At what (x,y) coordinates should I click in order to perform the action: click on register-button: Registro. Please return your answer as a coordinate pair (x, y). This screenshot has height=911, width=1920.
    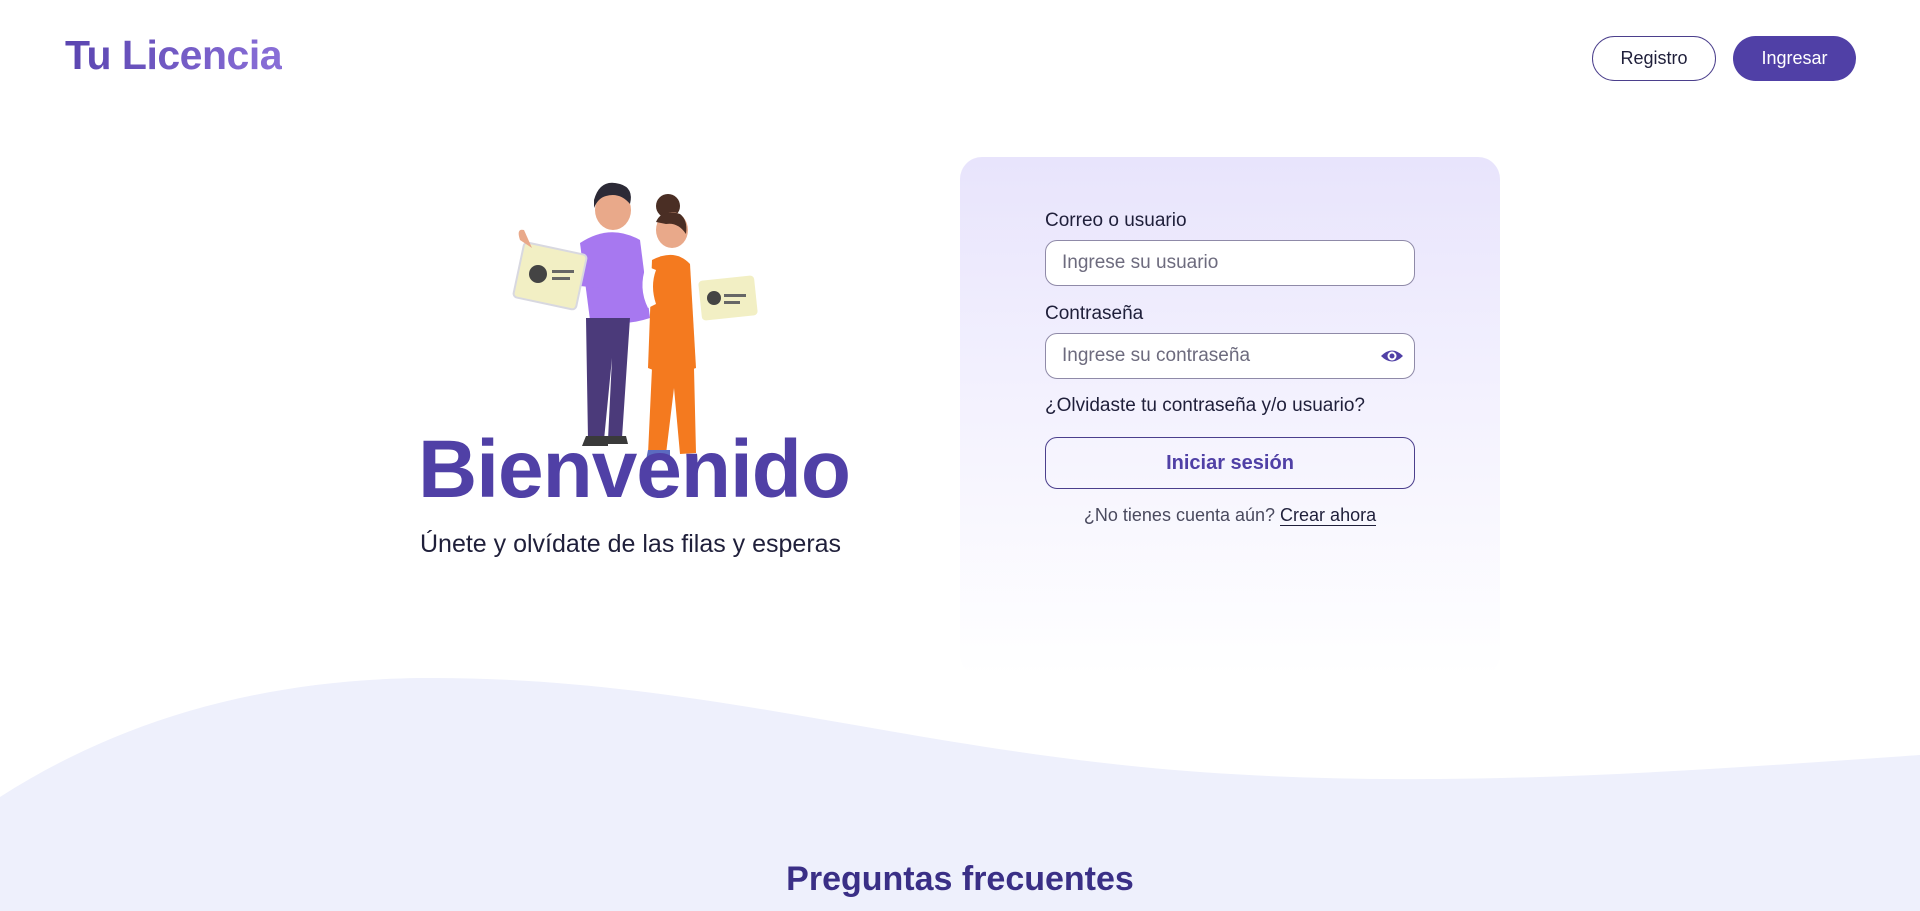
    Looking at the image, I should click on (1654, 58).